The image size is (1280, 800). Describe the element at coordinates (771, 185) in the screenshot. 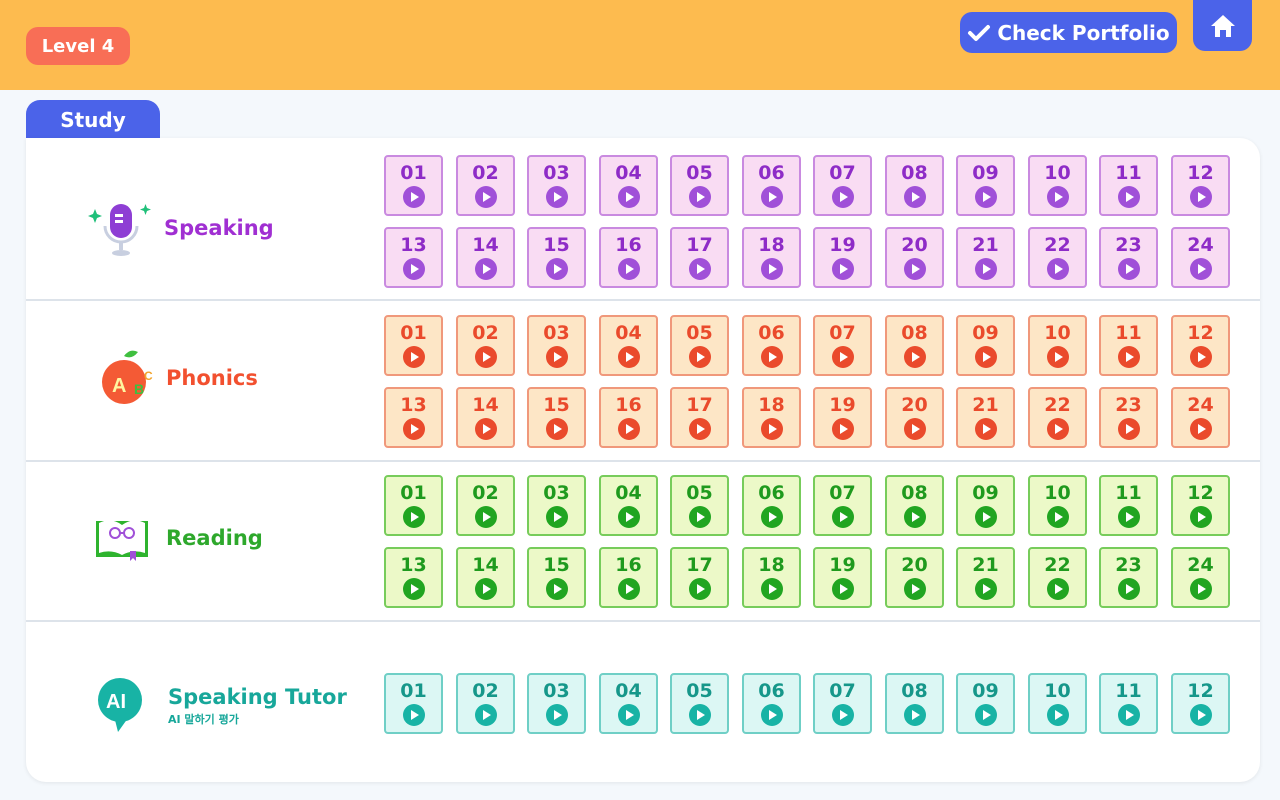

I see `speaking-lesson-06: 06` at that location.